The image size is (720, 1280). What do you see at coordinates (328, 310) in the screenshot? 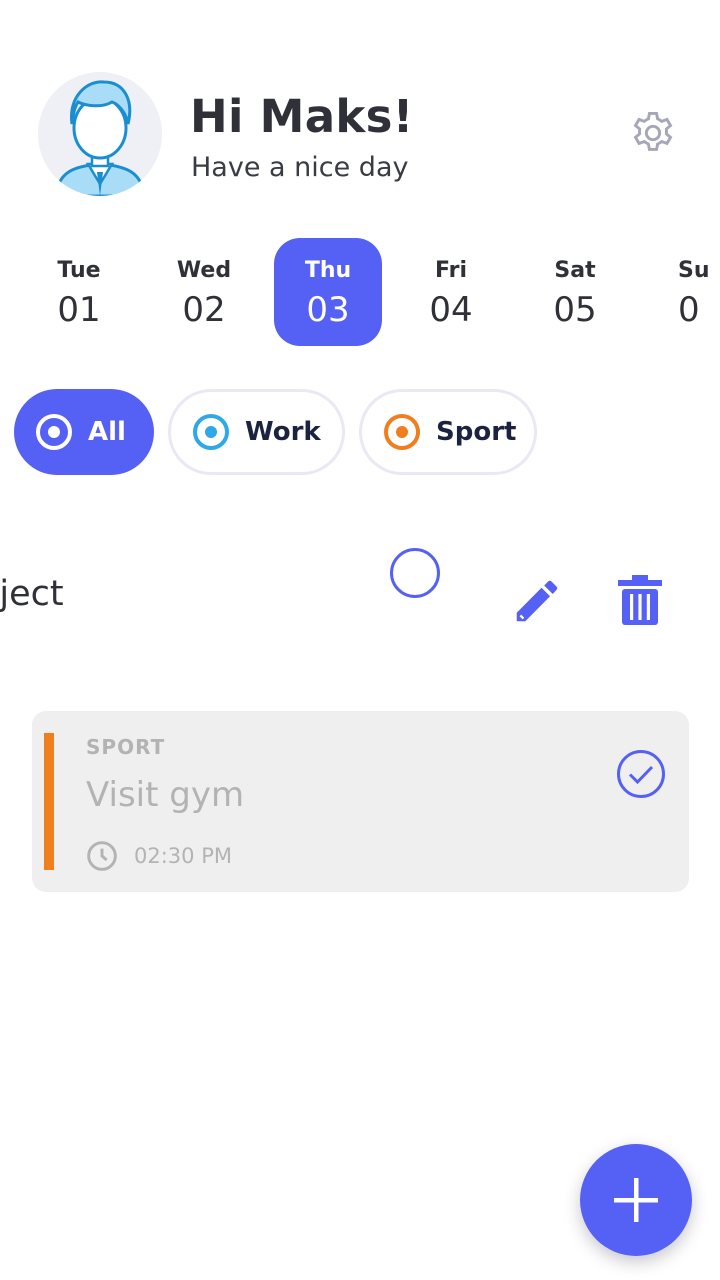
I see `day-number: 03` at bounding box center [328, 310].